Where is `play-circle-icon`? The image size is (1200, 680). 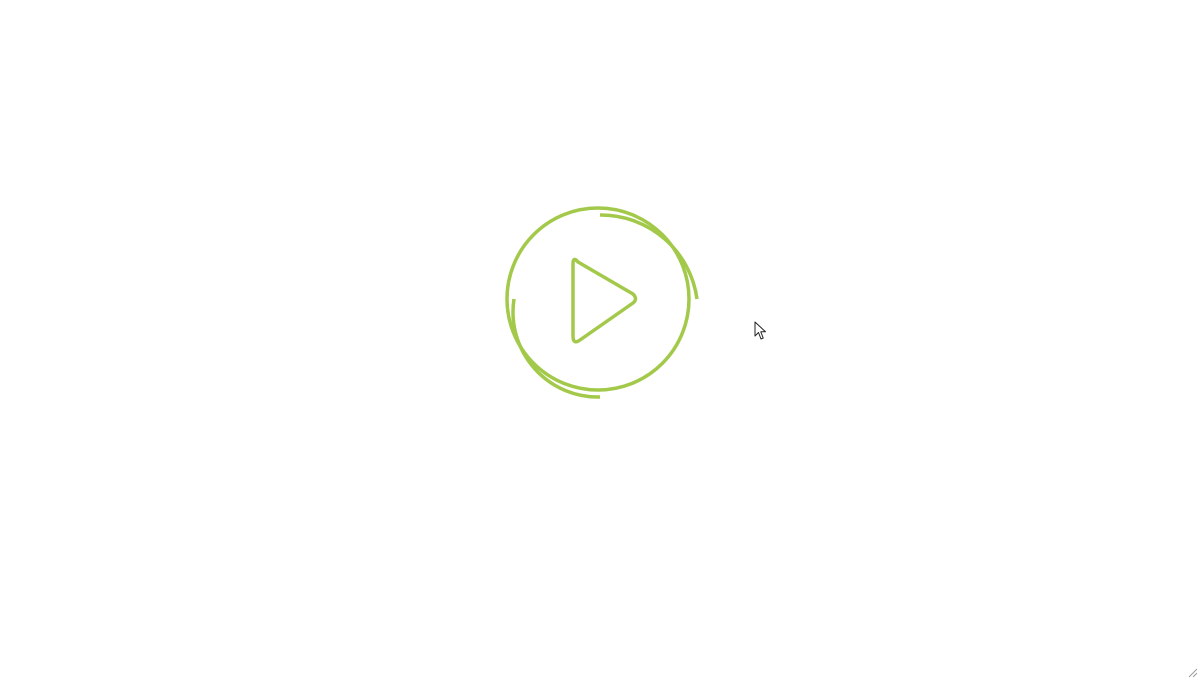 play-circle-icon is located at coordinates (602, 302).